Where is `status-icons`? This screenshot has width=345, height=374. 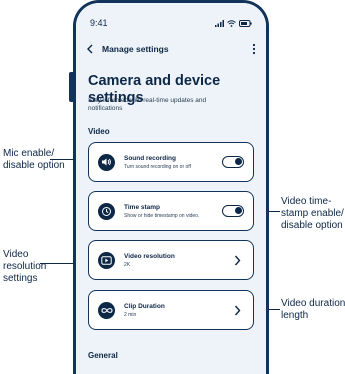 status-icons is located at coordinates (233, 23).